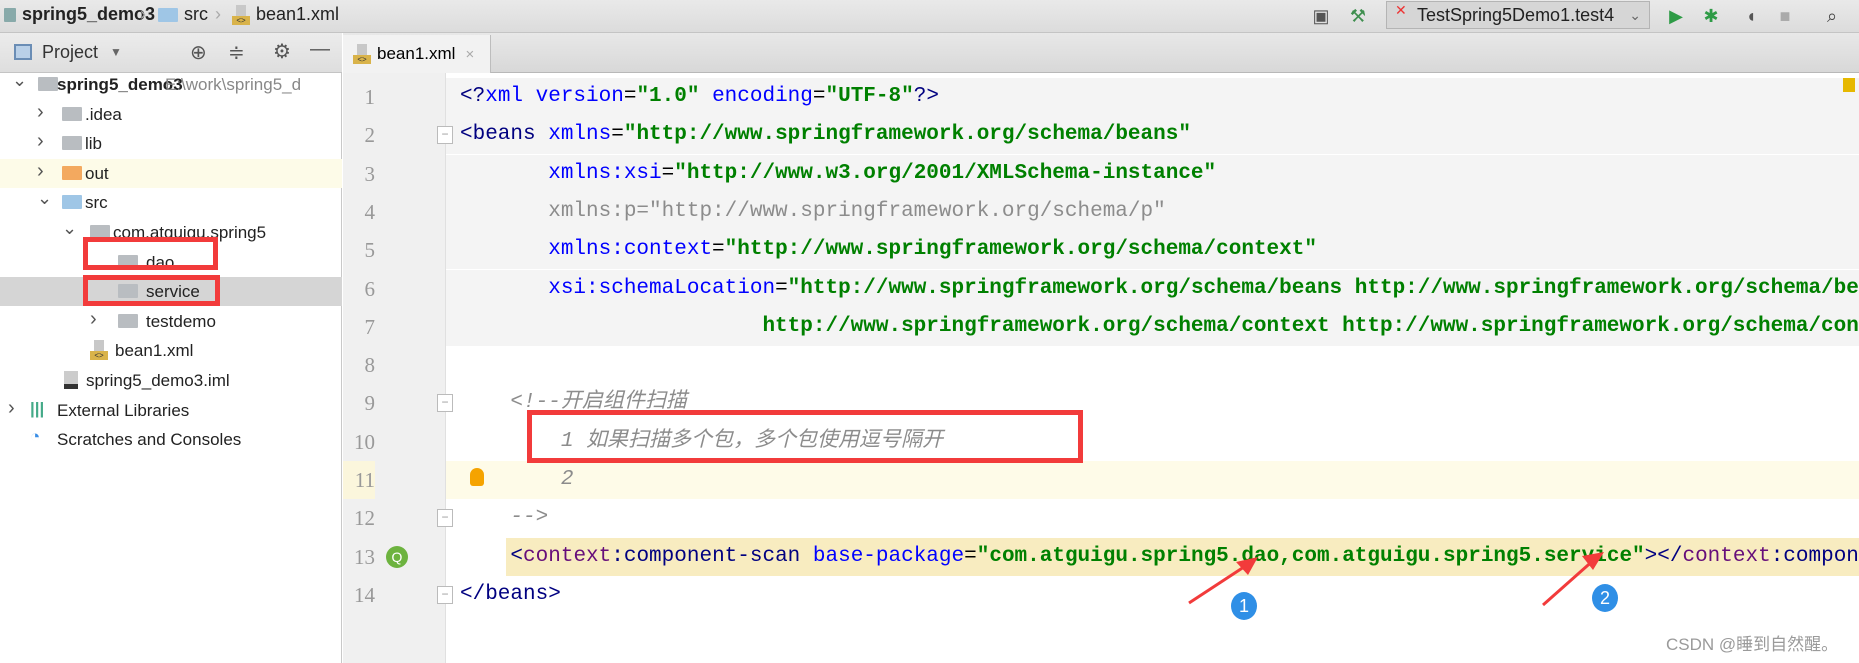 This screenshot has width=1859, height=663. Describe the element at coordinates (1605, 598) in the screenshot. I see `annotation-badge-2: 2` at that location.